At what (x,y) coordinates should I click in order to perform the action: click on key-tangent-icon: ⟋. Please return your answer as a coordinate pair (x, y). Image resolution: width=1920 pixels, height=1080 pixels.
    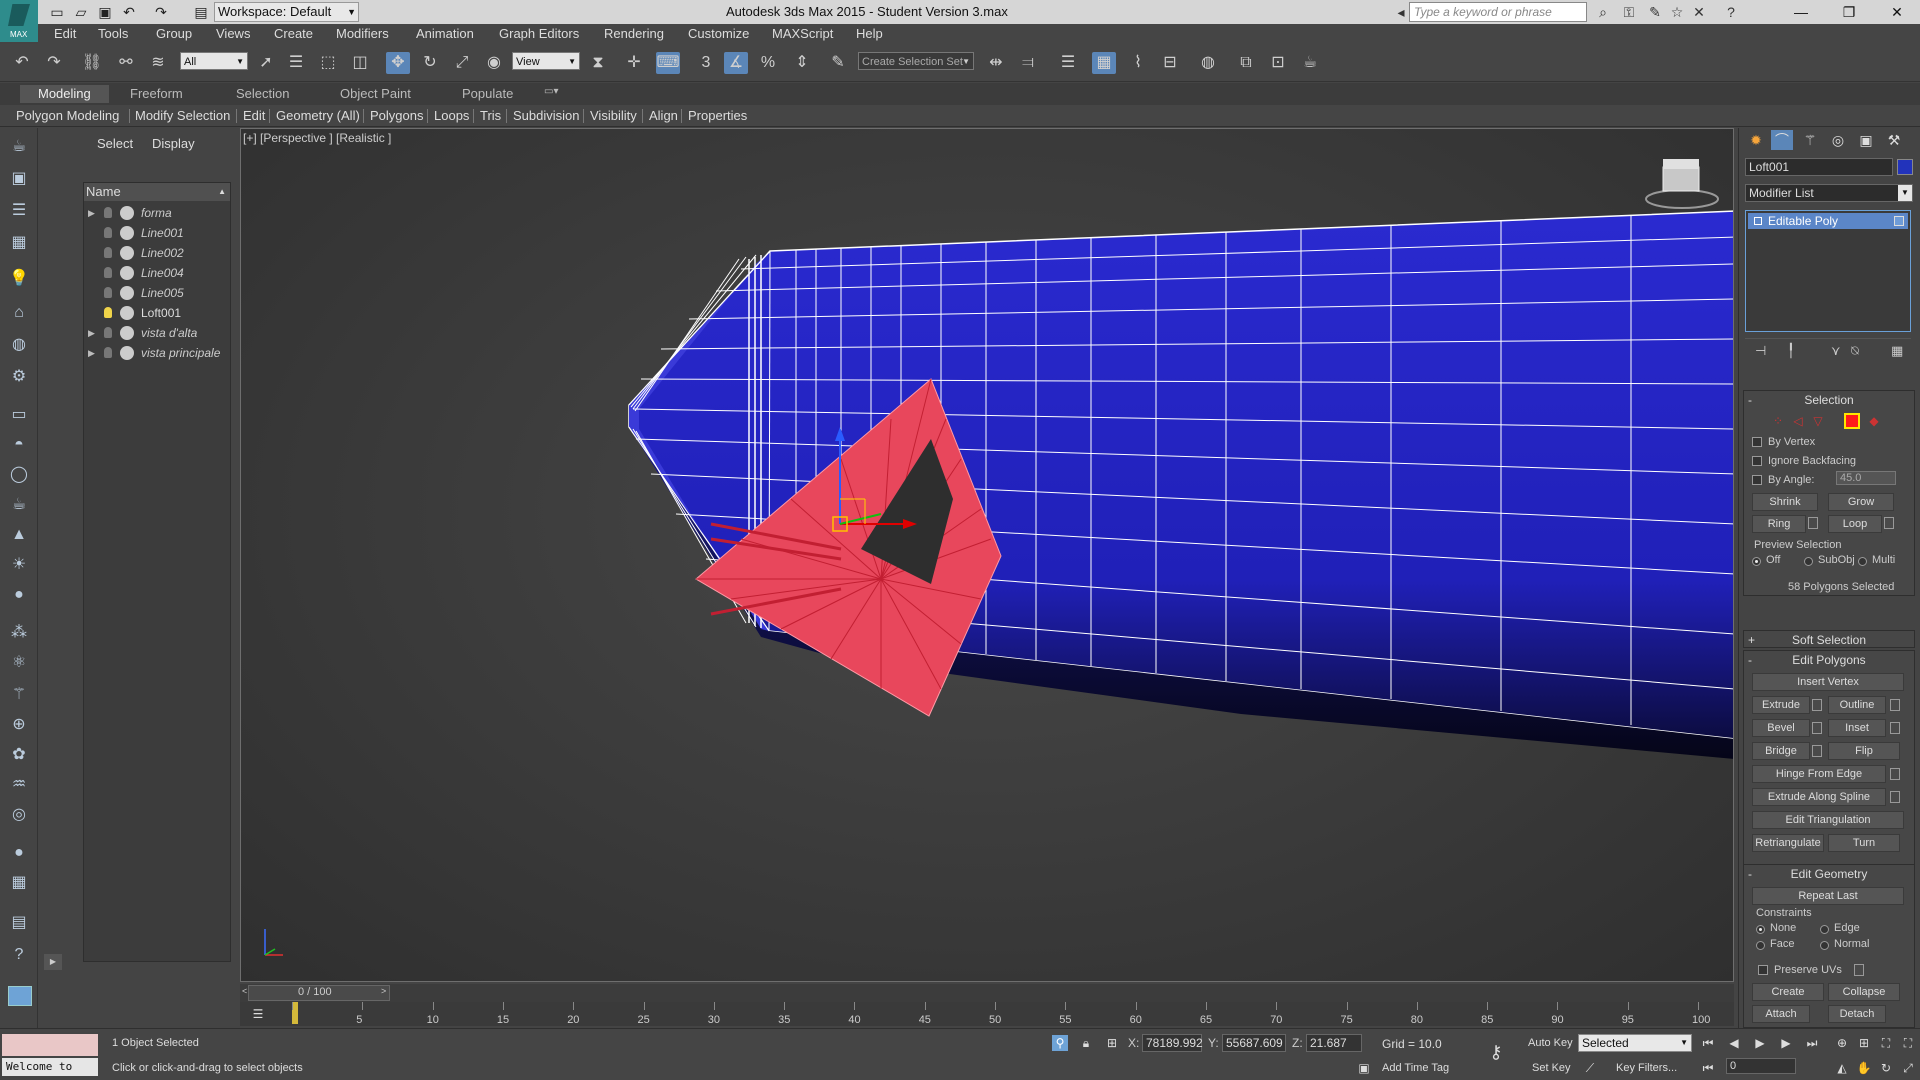
    Looking at the image, I should click on (1590, 1068).